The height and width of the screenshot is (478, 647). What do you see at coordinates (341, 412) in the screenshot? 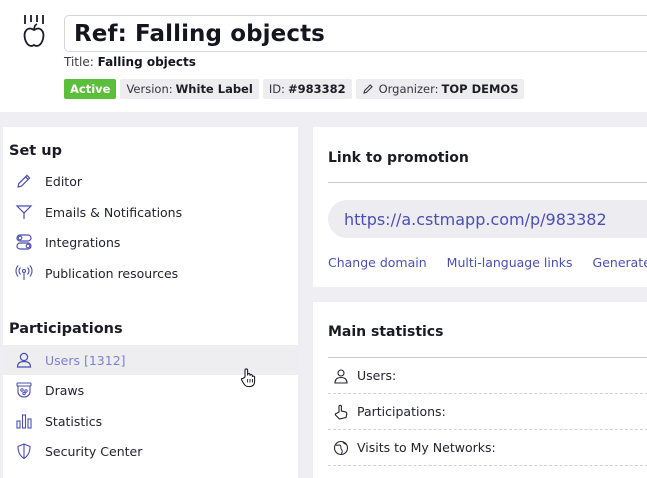
I see `hand-pointer-icon` at bounding box center [341, 412].